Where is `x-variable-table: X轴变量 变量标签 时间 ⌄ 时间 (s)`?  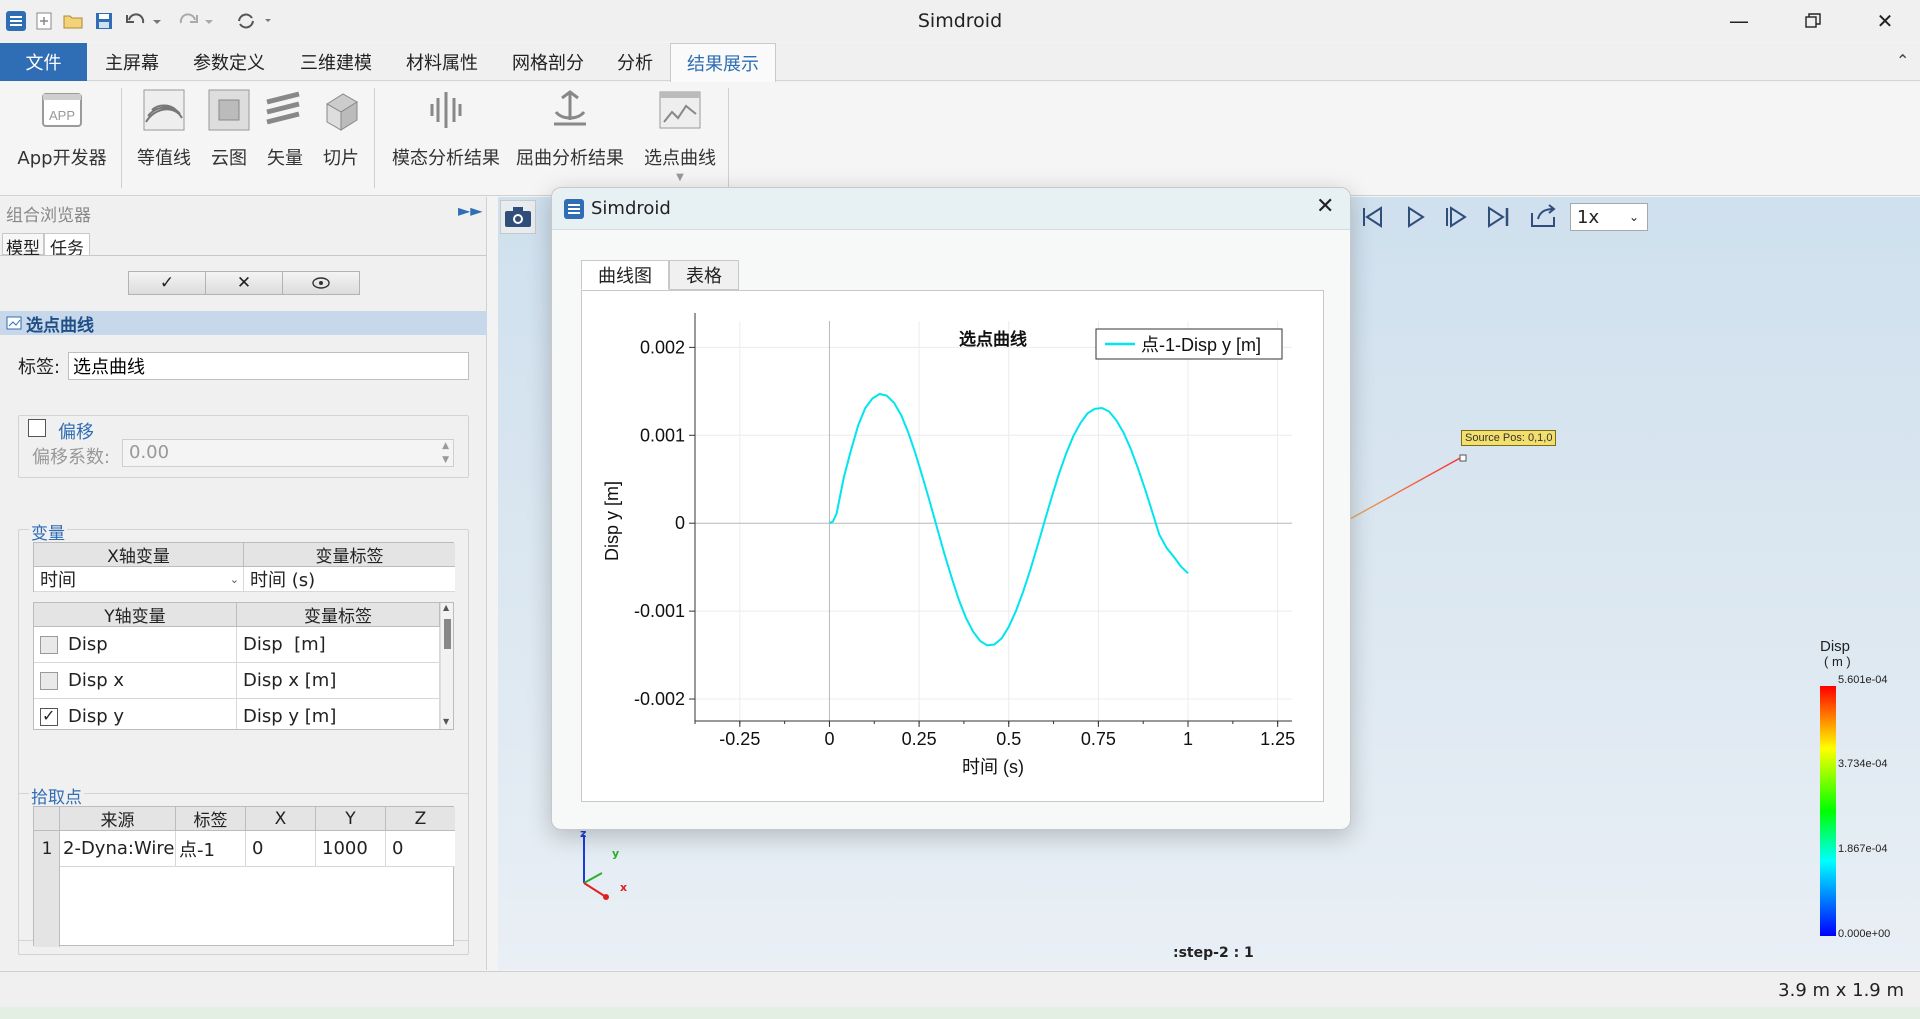 x-variable-table: X轴变量 变量标签 时间 ⌄ 时间 (s) is located at coordinates (244, 567).